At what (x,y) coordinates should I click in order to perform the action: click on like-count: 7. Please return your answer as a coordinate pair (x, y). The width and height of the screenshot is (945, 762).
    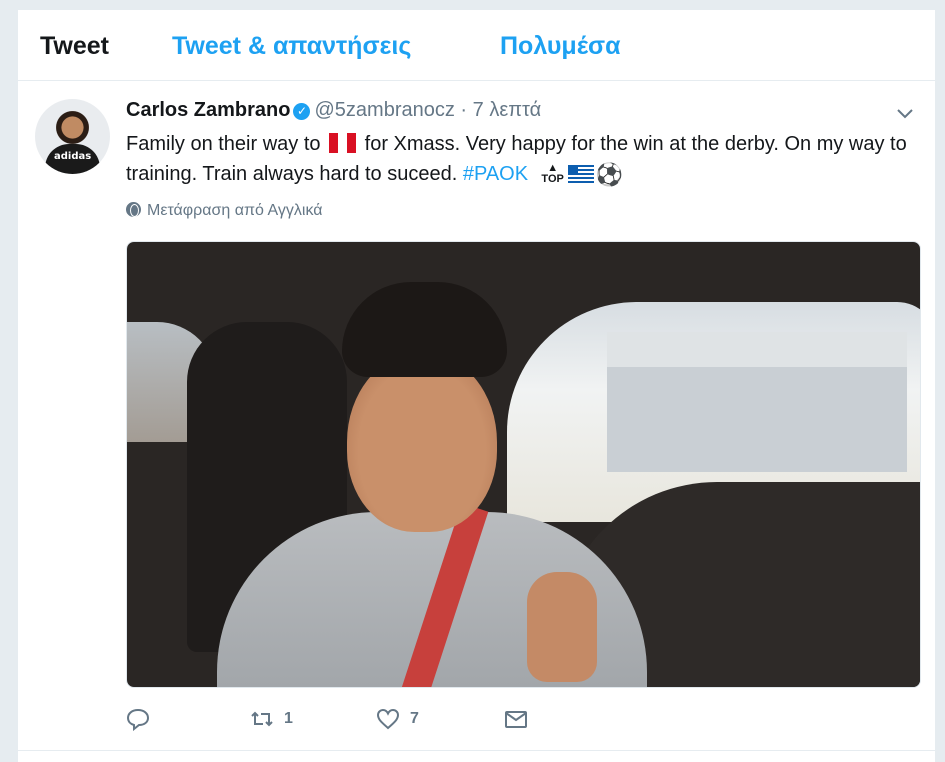
    Looking at the image, I should click on (414, 718).